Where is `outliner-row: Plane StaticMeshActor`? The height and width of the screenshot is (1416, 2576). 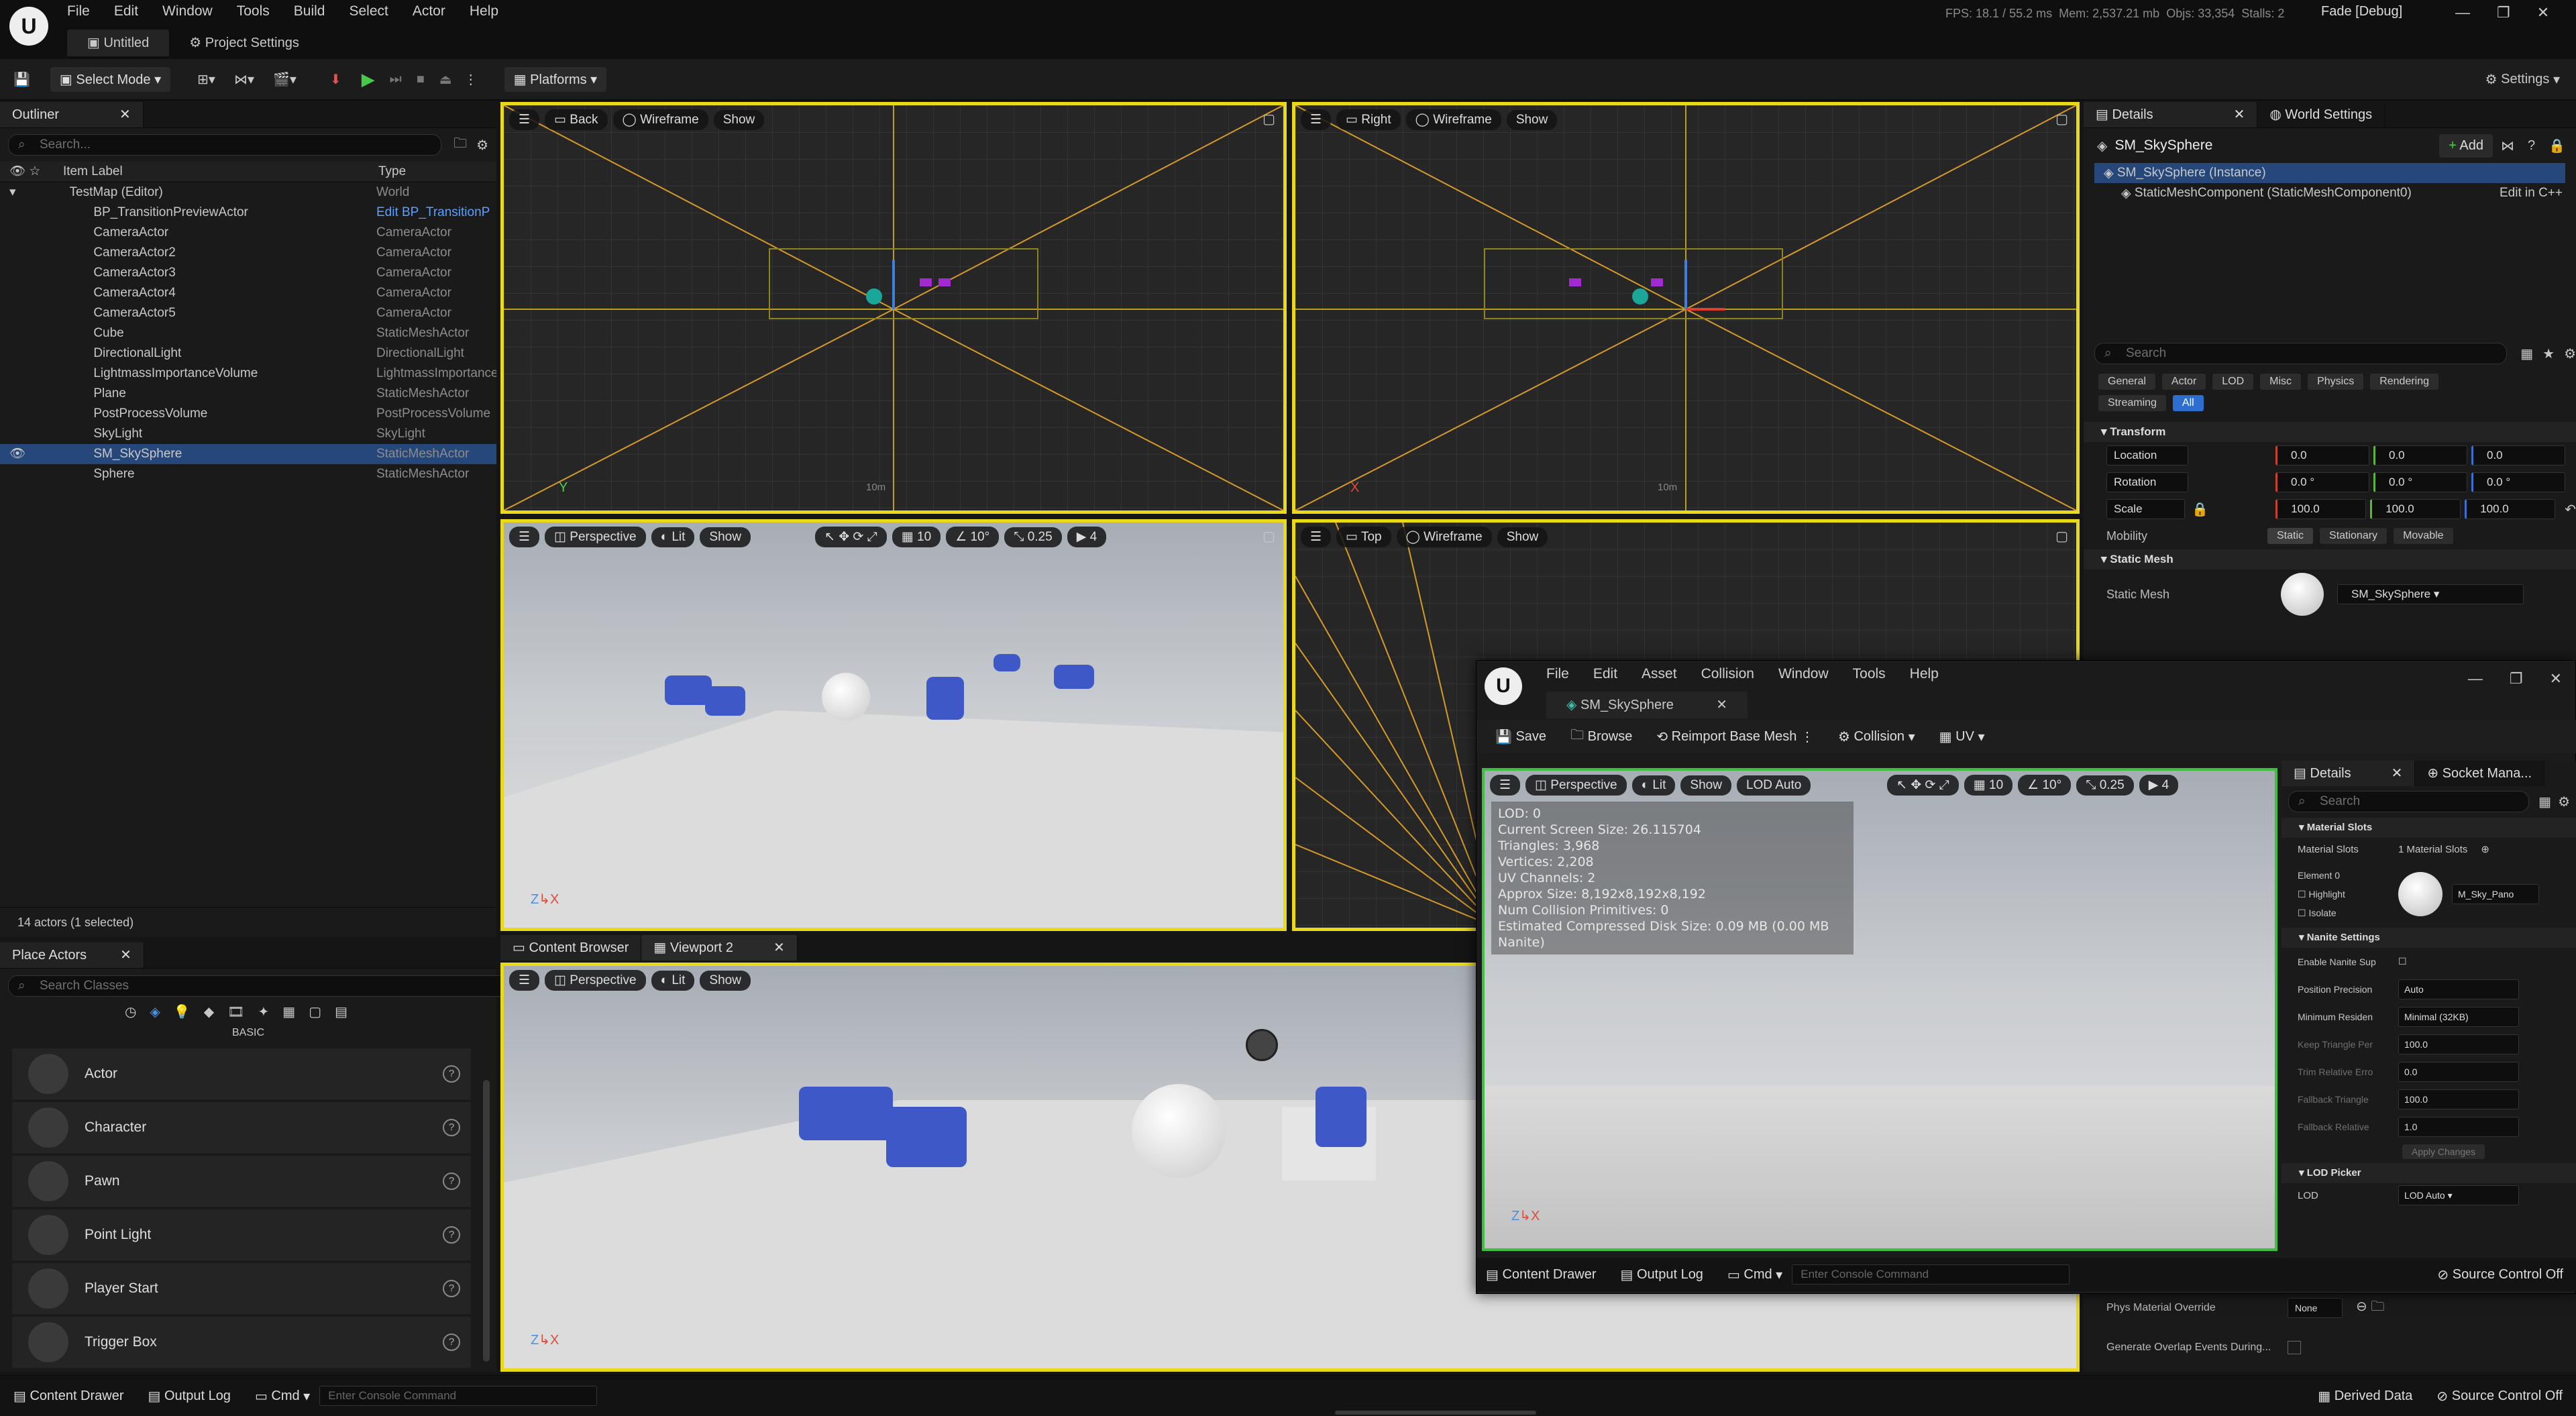 outliner-row: Plane StaticMeshActor is located at coordinates (248, 394).